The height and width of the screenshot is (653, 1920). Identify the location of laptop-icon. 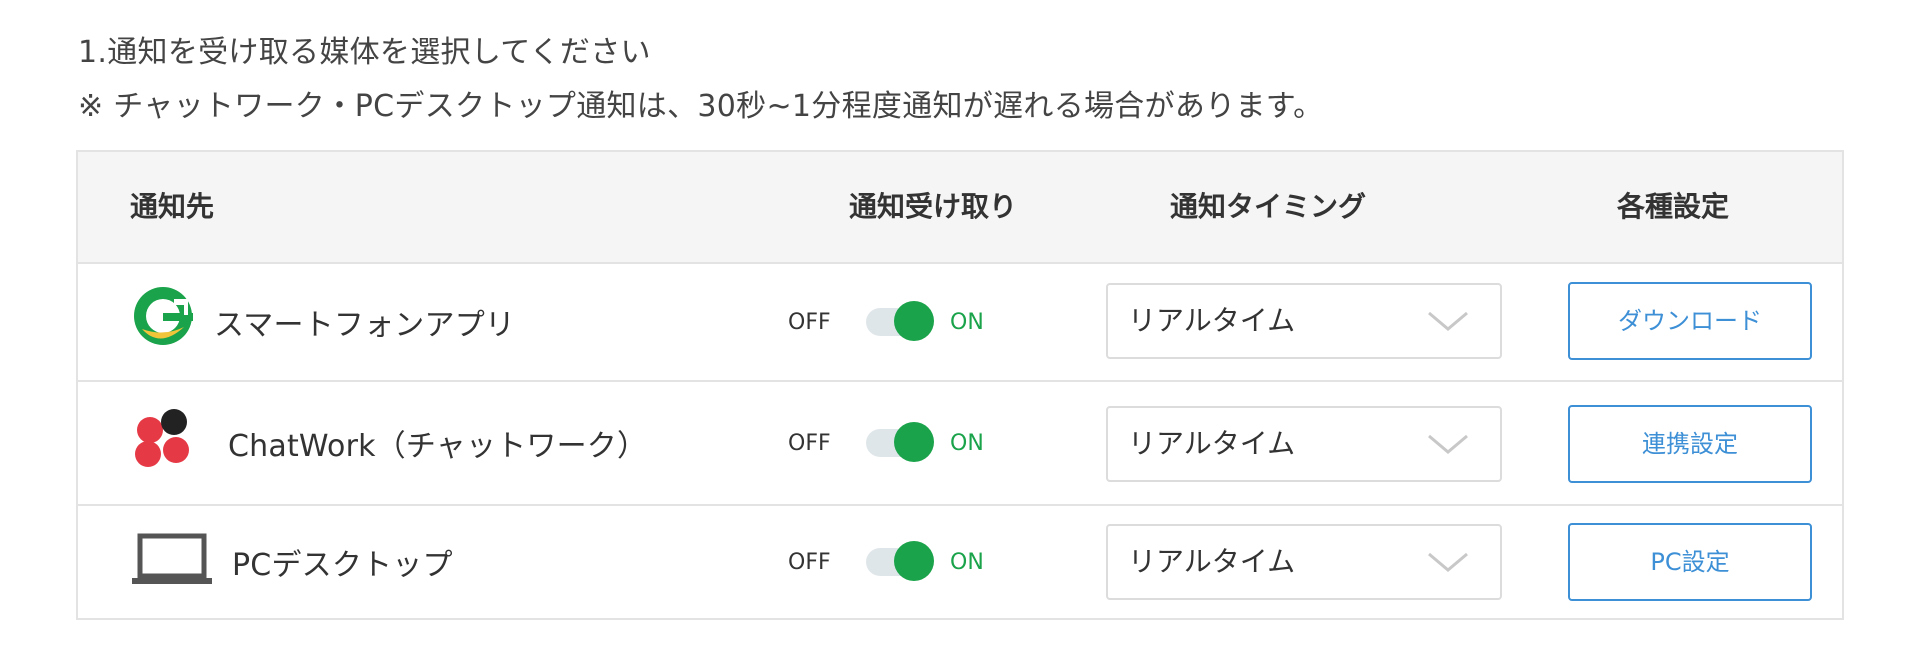
(172, 562).